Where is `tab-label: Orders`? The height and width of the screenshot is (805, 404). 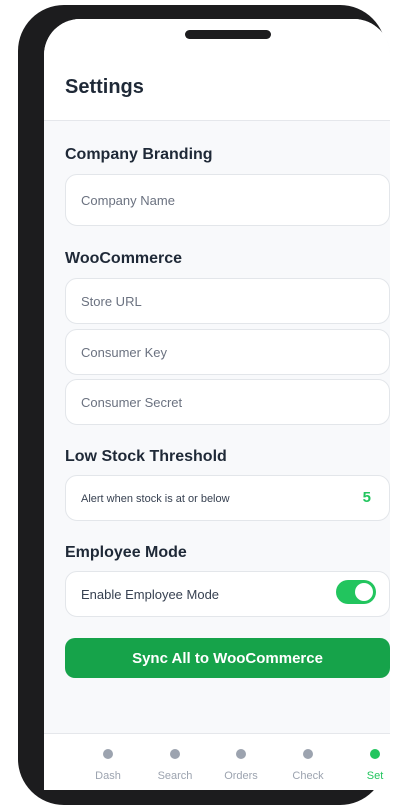 tab-label: Orders is located at coordinates (241, 776).